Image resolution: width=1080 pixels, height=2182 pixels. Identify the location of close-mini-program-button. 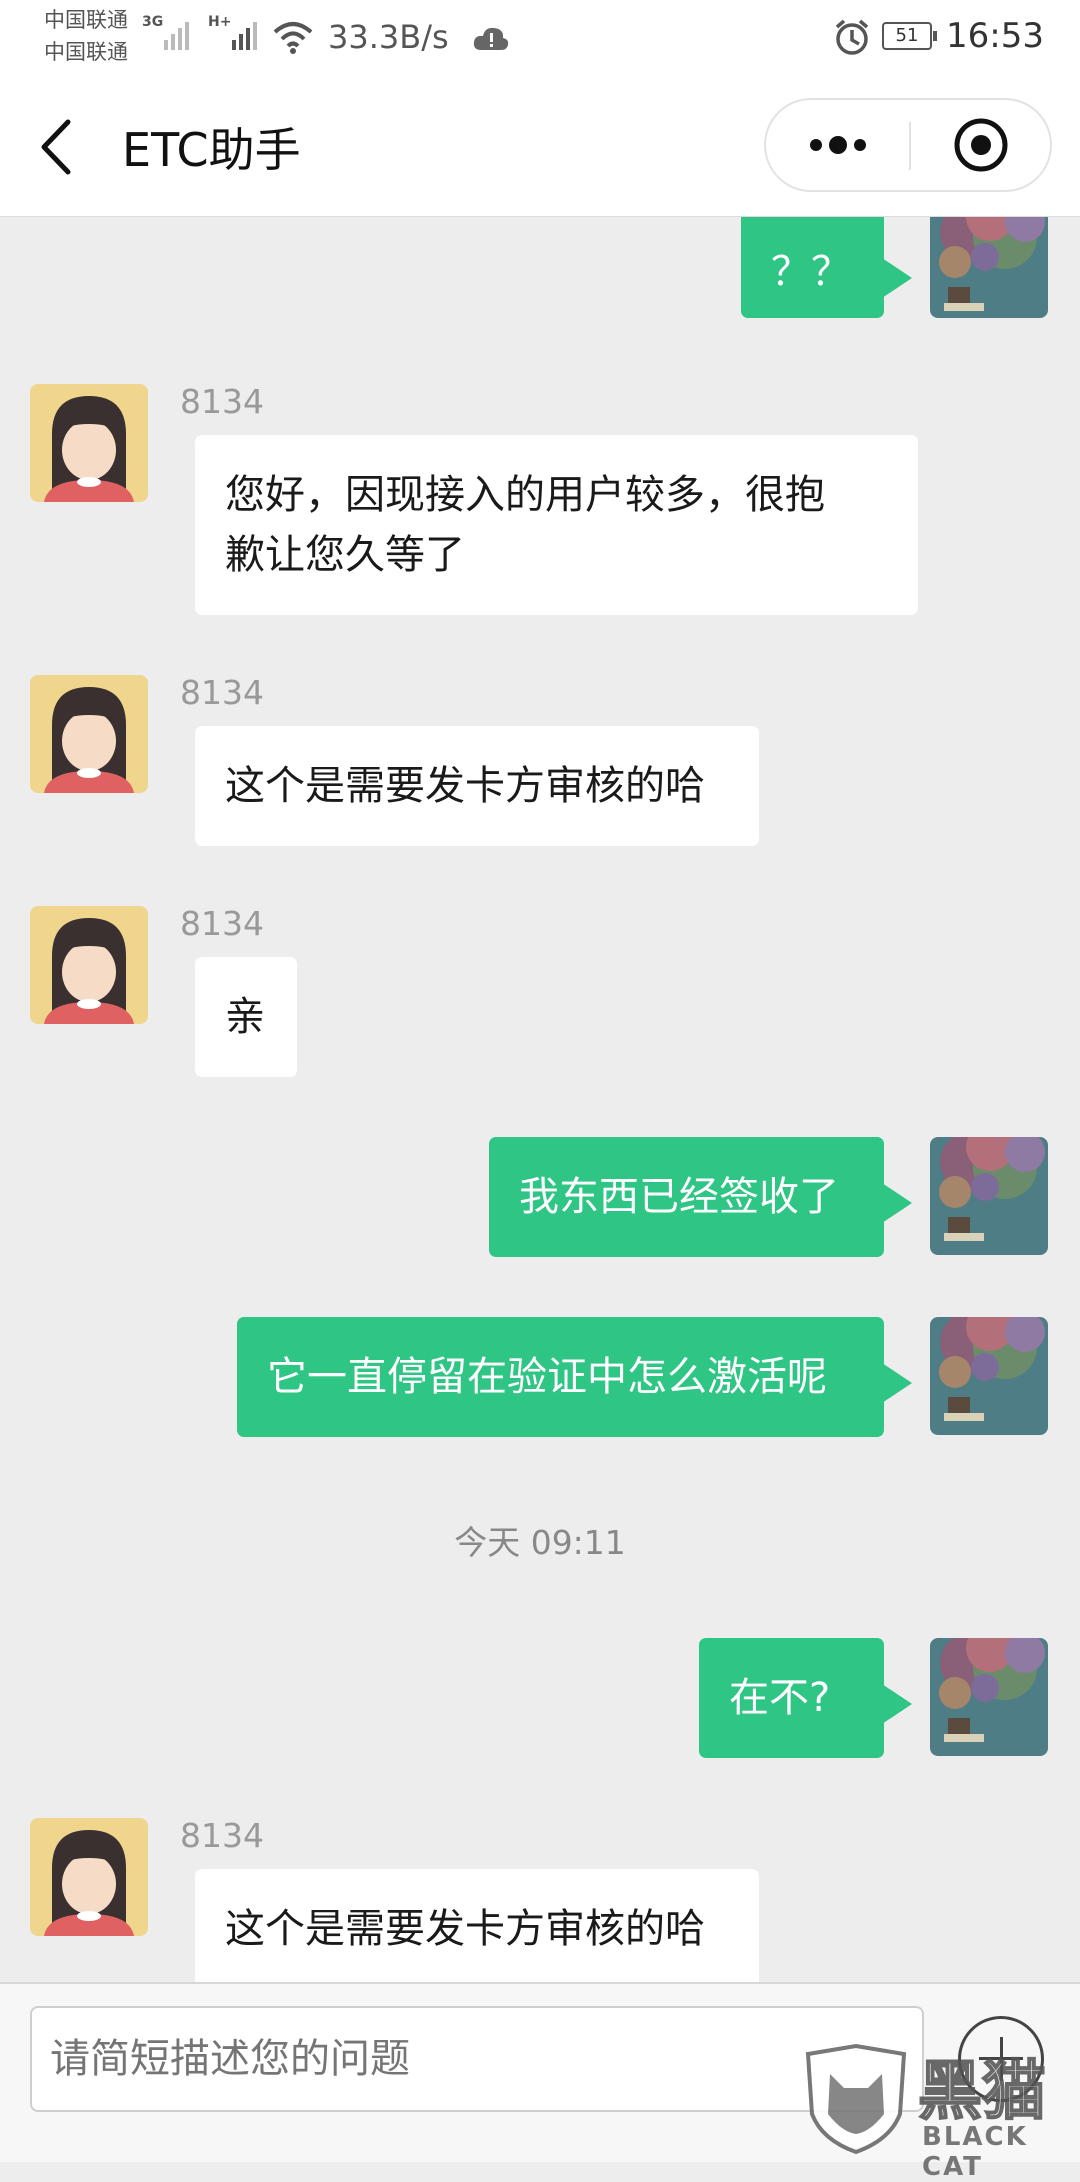
(981, 145).